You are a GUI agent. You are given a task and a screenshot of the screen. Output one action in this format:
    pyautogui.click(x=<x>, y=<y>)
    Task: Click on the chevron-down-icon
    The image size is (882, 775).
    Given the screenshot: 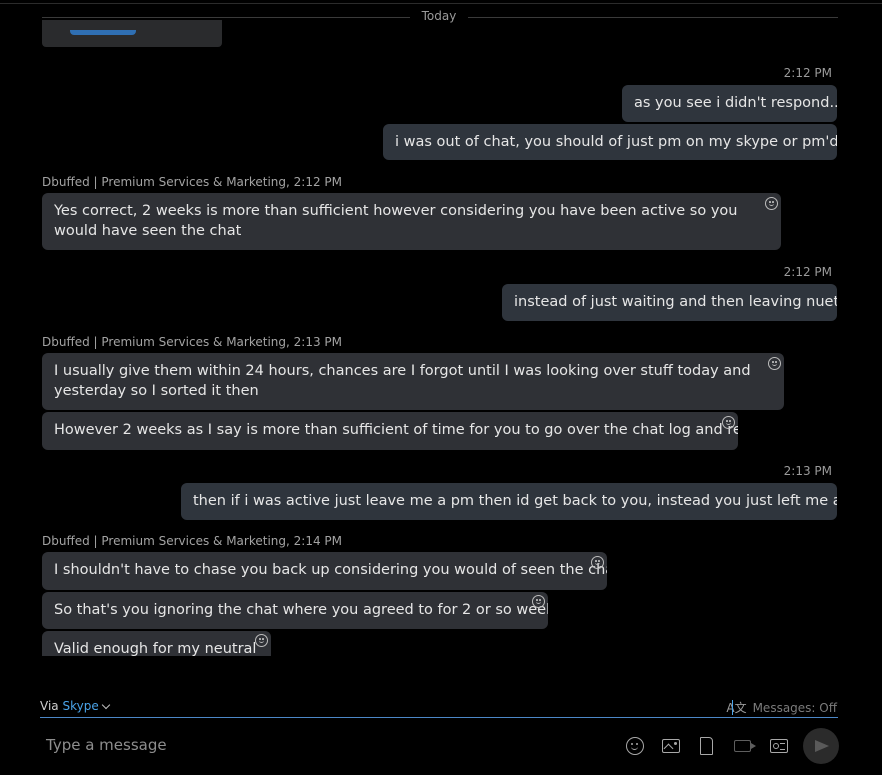 What is the action you would take?
    pyautogui.click(x=105, y=705)
    